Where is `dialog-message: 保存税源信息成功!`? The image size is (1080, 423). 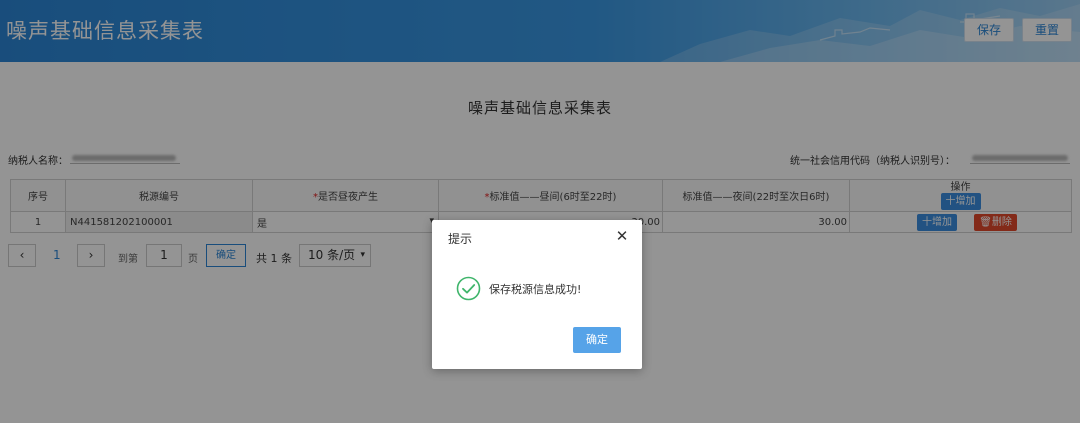 dialog-message: 保存税源信息成功! is located at coordinates (535, 289).